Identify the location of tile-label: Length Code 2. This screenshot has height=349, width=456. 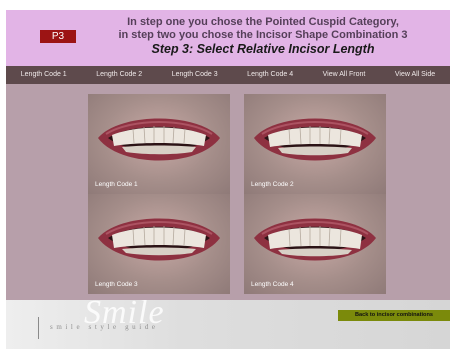
(272, 184).